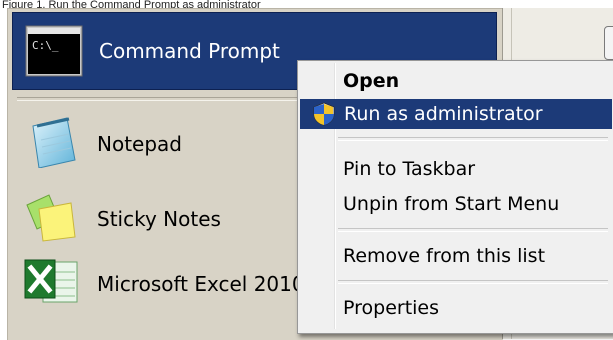  What do you see at coordinates (51, 281) in the screenshot?
I see `excel-icon` at bounding box center [51, 281].